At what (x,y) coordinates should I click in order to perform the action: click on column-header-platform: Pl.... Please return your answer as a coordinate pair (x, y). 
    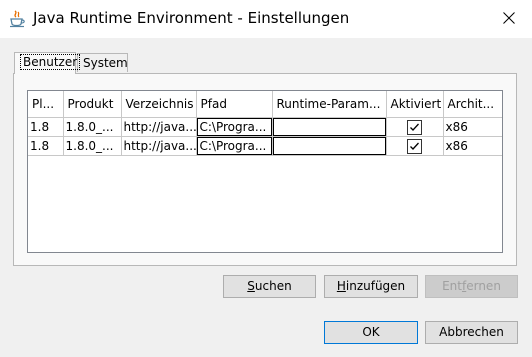
    Looking at the image, I should click on (46, 104).